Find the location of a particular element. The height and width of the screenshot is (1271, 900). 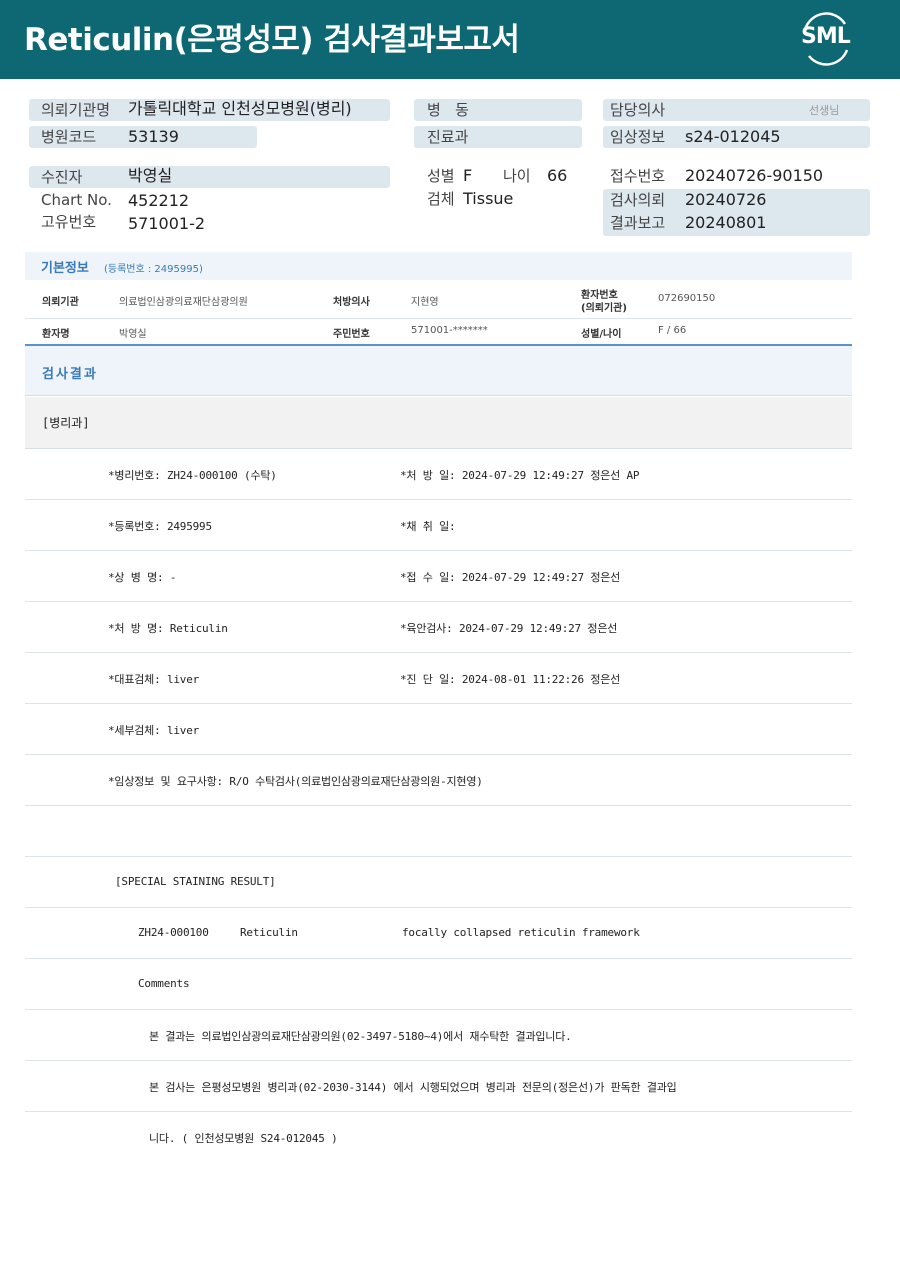

clinical-info-label: 임상정보 is located at coordinates (638, 137).